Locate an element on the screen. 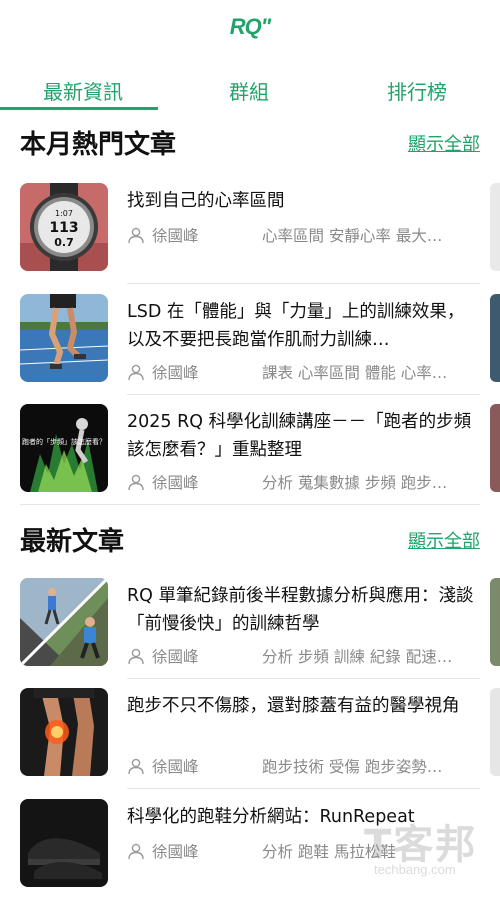  section-header-latest: 最新文章 顯示全部 is located at coordinates (250, 541).